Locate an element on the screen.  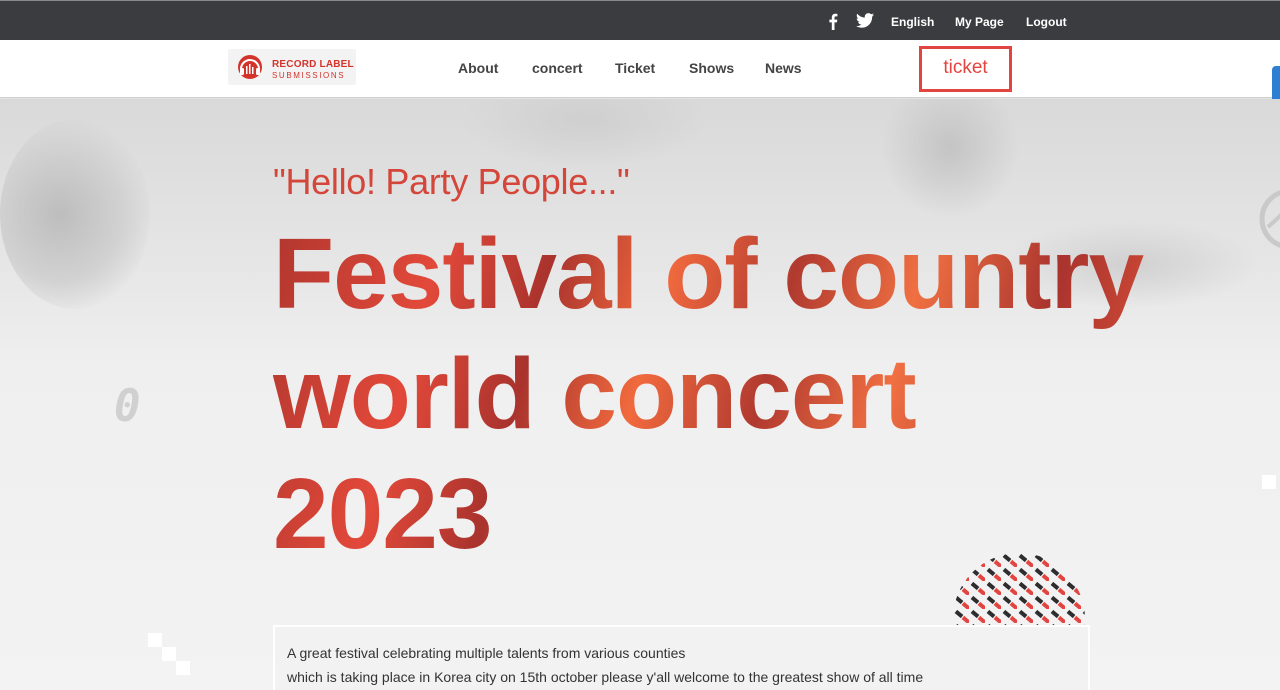
wheel-decoration-icon is located at coordinates (1269, 219).